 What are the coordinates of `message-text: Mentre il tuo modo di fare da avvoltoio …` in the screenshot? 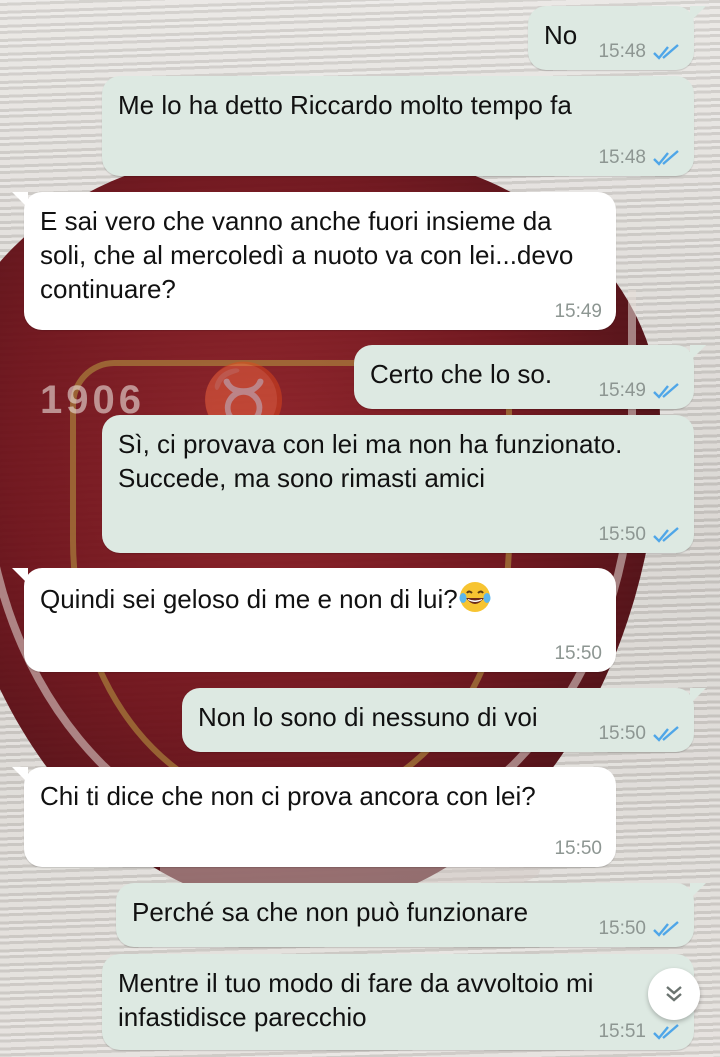 It's located at (356, 1000).